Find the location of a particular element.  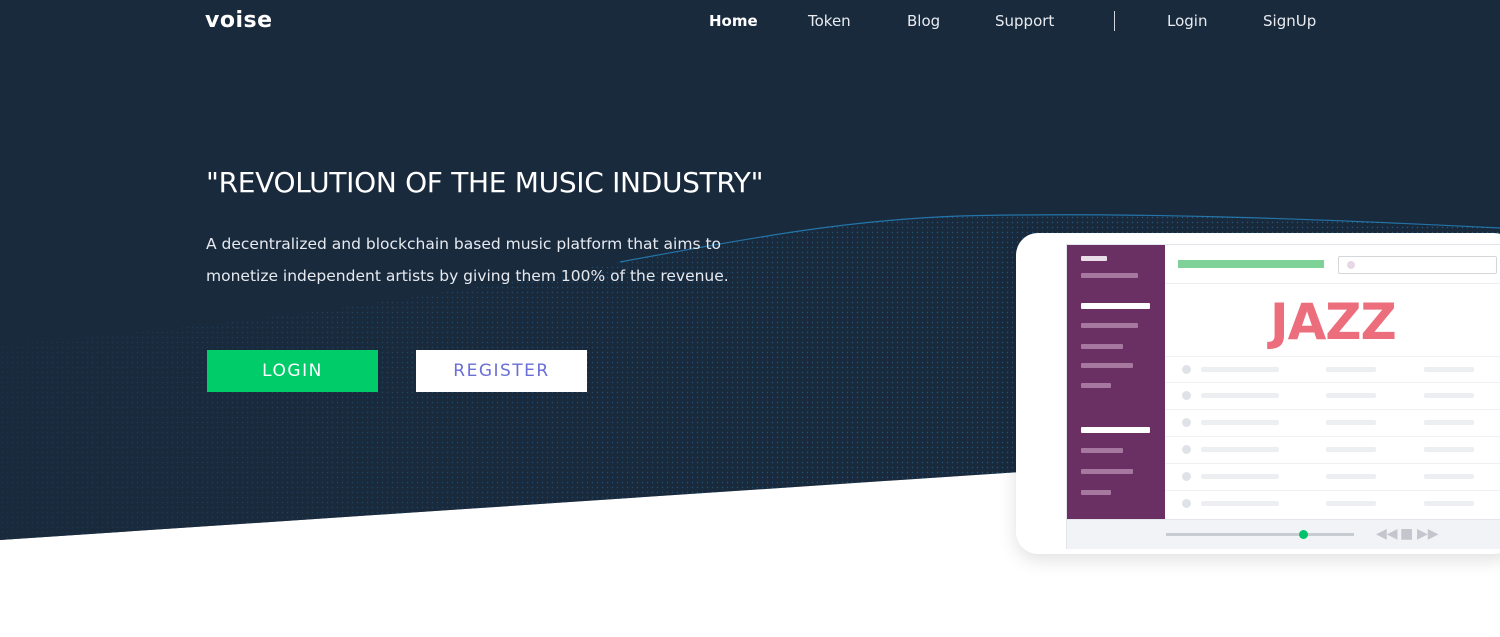

player-progress-track is located at coordinates (1260, 534).